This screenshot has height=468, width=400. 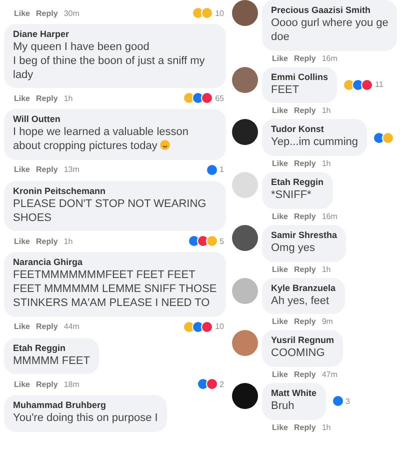 What do you see at coordinates (72, 384) in the screenshot?
I see `comment-time: 18m` at bounding box center [72, 384].